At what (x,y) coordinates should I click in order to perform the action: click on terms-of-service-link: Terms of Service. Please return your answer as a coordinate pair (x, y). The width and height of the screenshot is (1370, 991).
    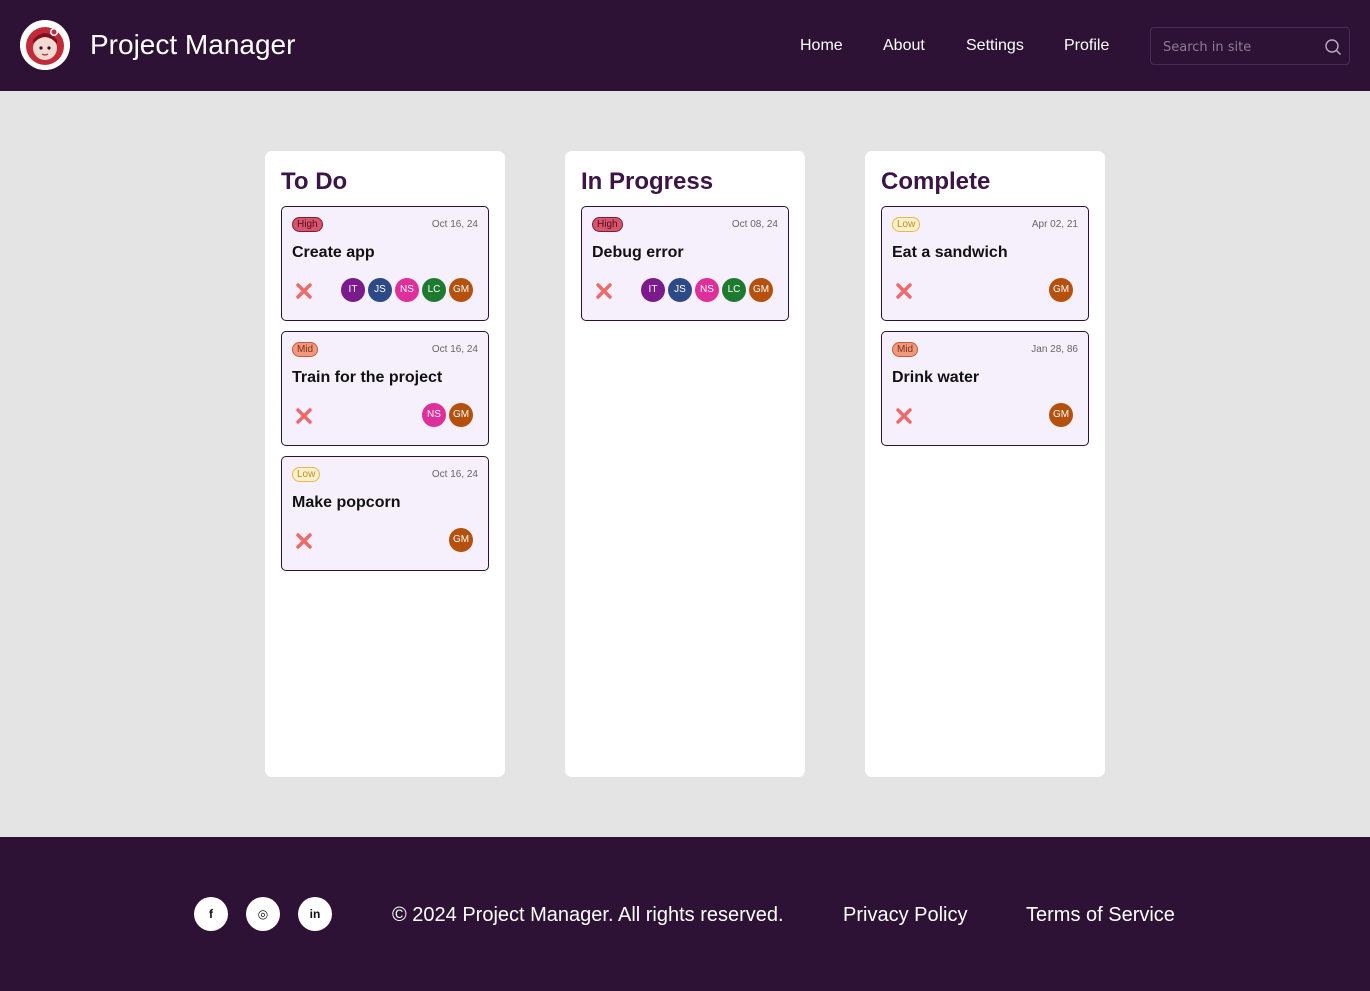
    Looking at the image, I should click on (1100, 915).